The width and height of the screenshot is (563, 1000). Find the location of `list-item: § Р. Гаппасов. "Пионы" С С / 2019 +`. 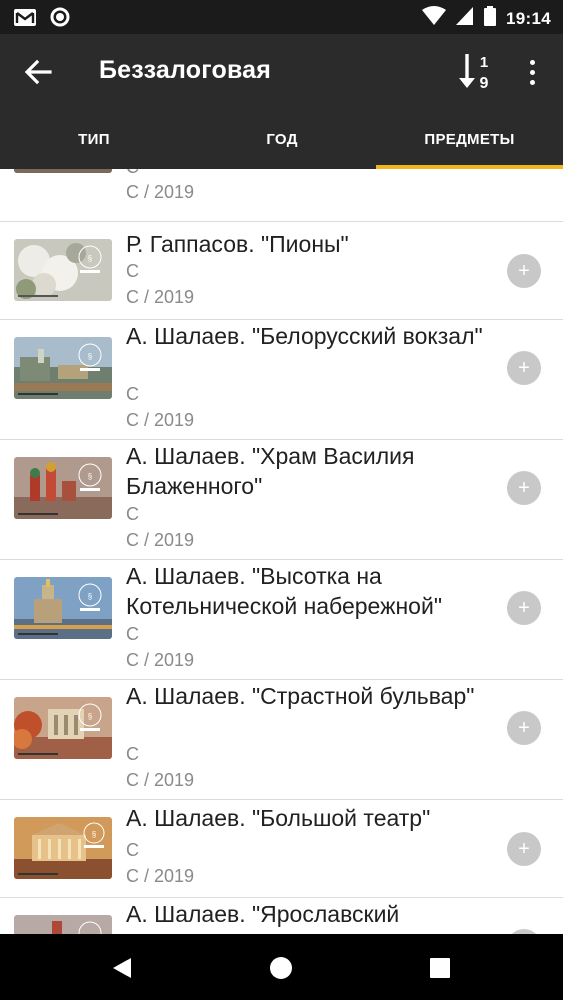

list-item: § Р. Гаппасов. "Пионы" С С / 2019 + is located at coordinates (281, 271).